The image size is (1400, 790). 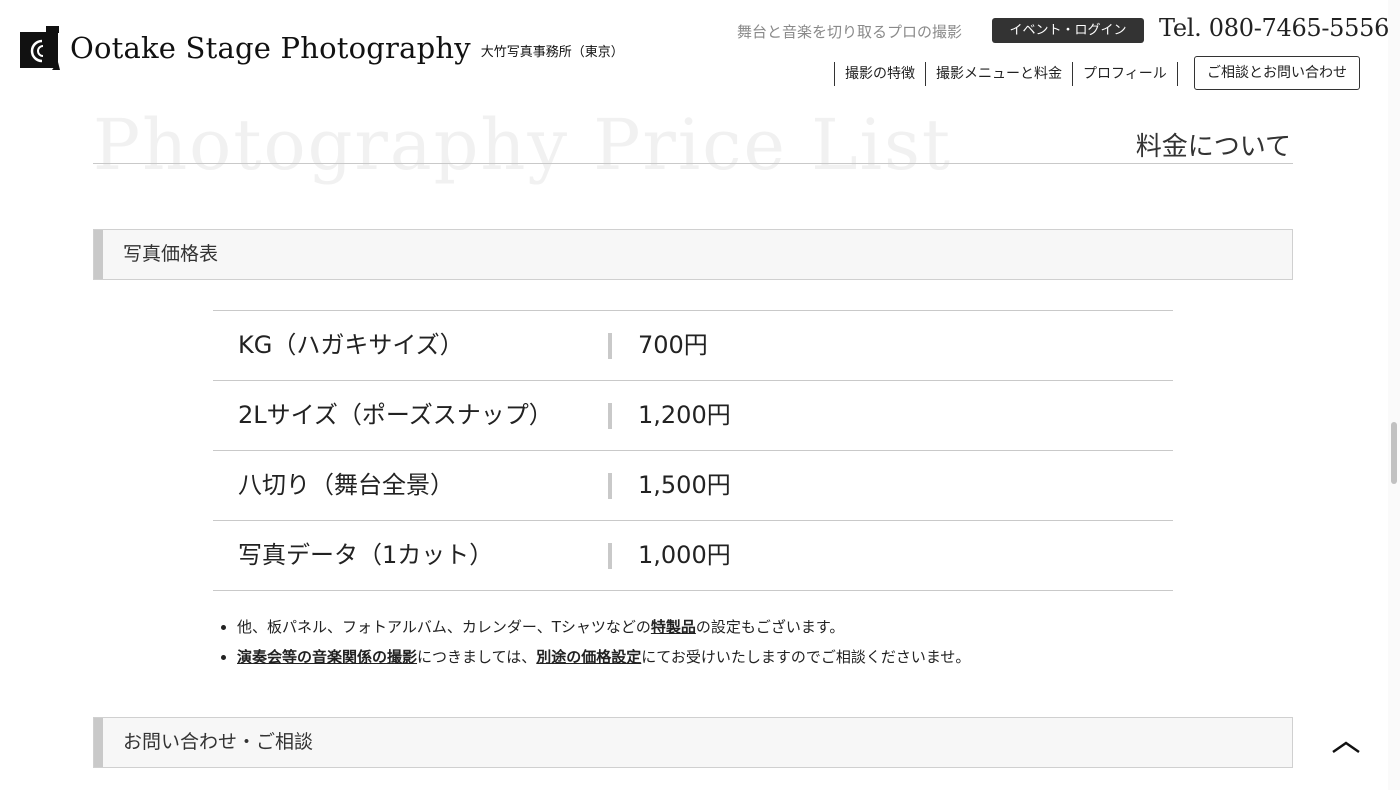 What do you see at coordinates (693, 254) in the screenshot?
I see `section-heading-price: 写真価格表` at bounding box center [693, 254].